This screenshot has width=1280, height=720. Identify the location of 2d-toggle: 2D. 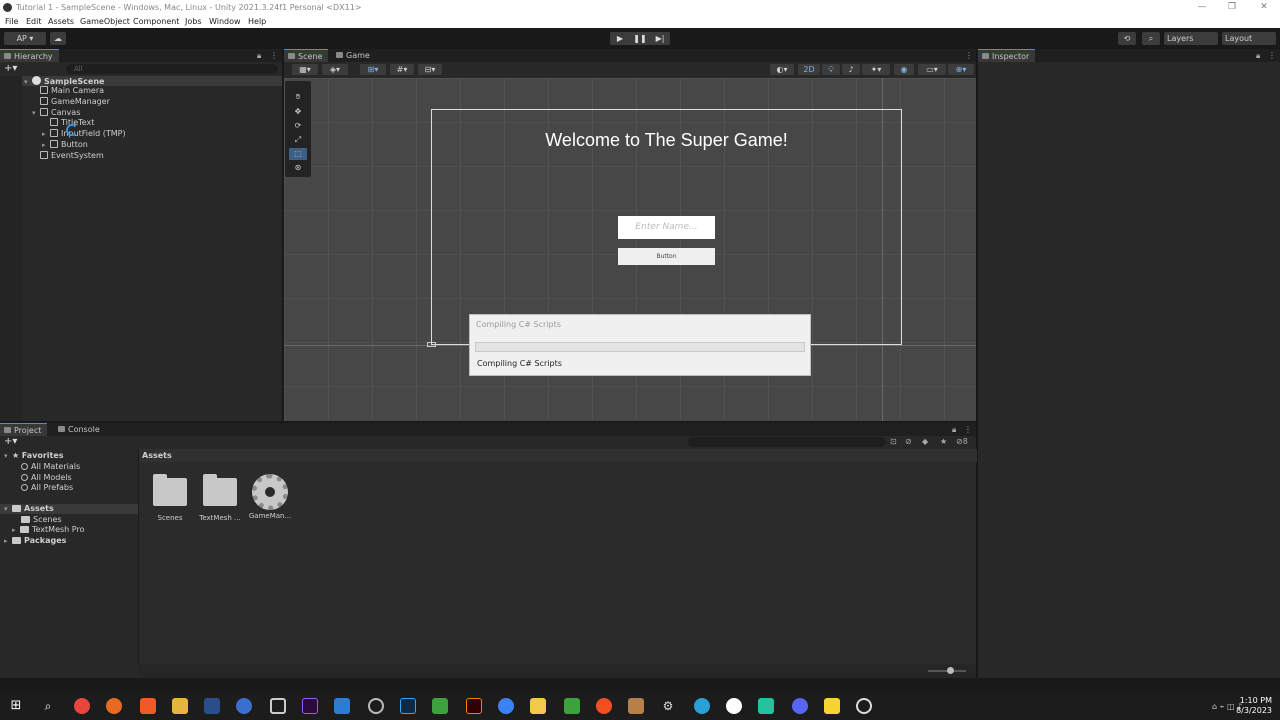
(809, 69).